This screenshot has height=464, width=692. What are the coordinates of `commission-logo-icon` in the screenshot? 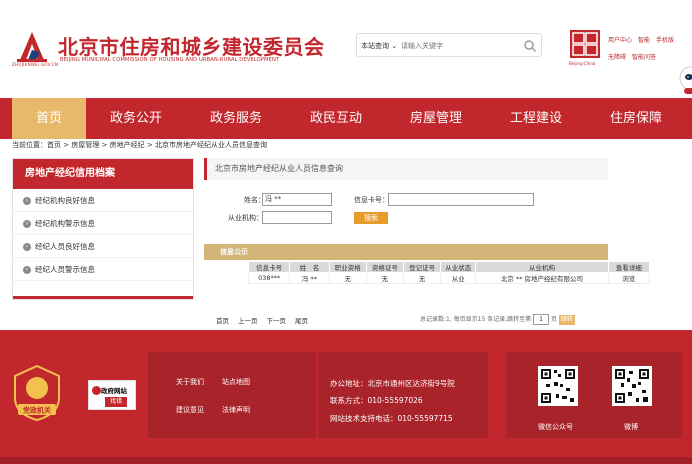 It's located at (32, 47).